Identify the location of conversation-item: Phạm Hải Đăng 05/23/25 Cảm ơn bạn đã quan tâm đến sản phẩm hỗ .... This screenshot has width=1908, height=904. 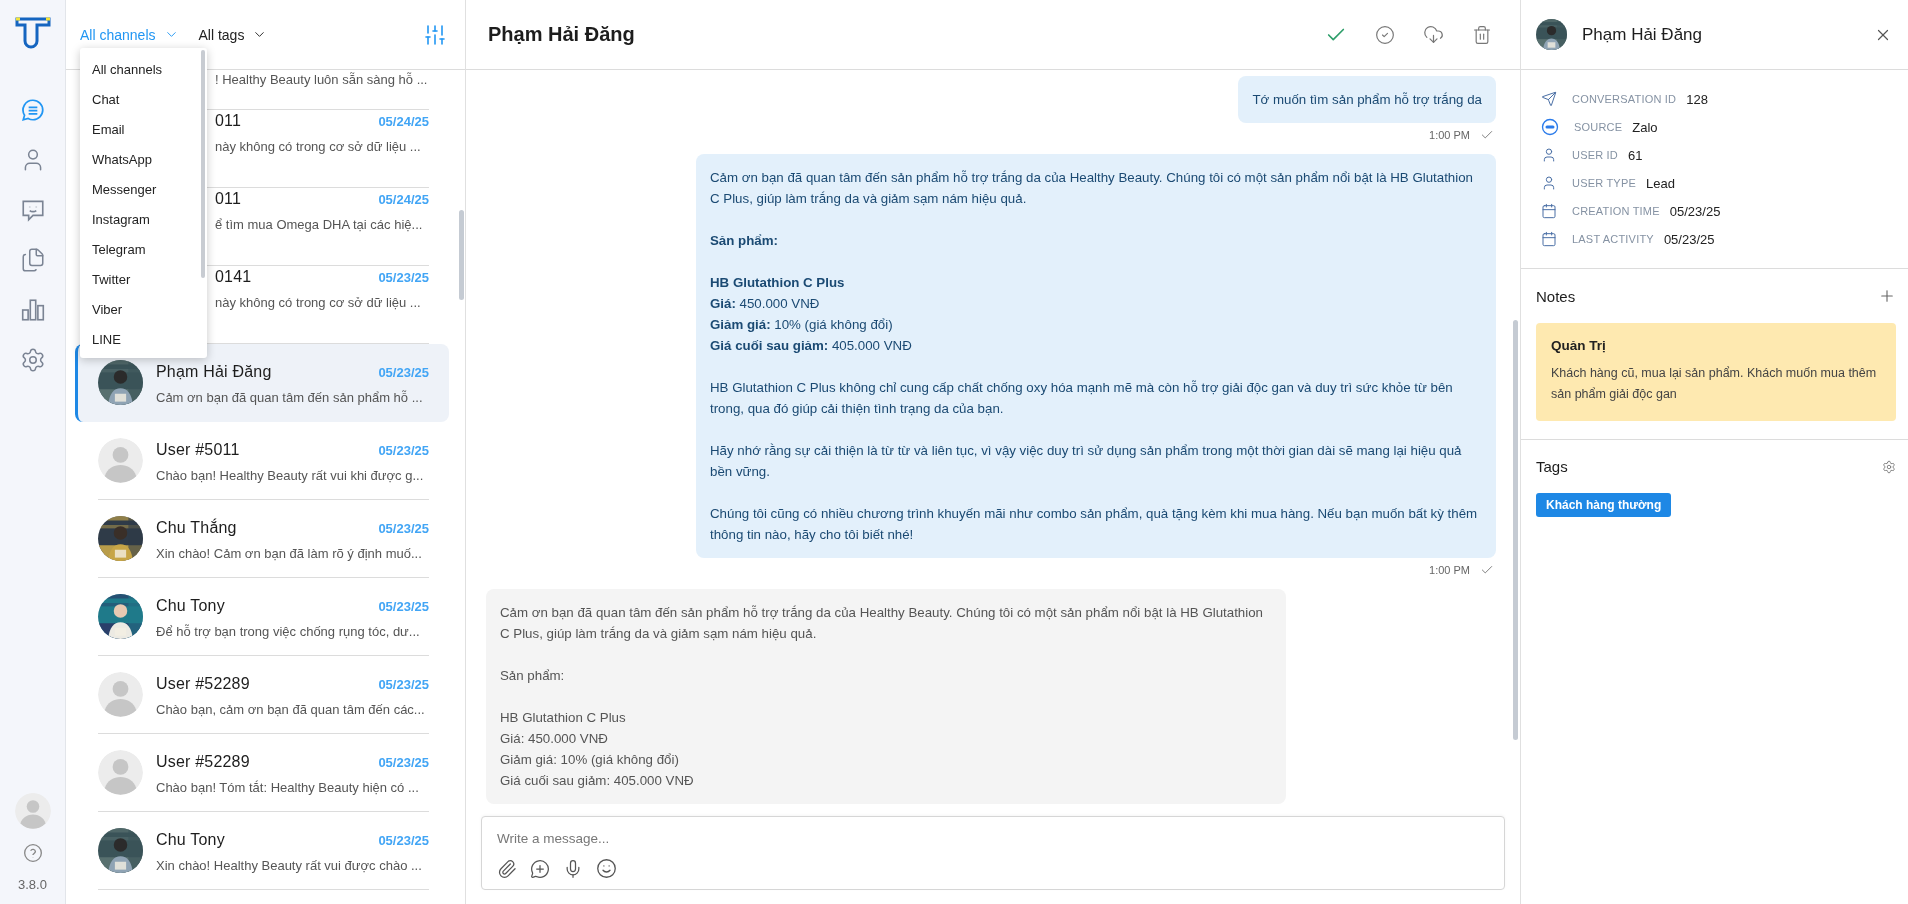
(262, 383).